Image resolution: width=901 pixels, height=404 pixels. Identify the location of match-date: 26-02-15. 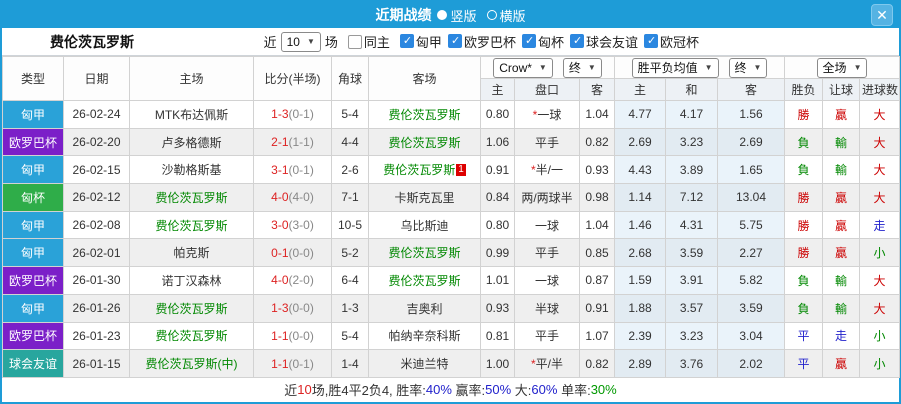
(96, 170).